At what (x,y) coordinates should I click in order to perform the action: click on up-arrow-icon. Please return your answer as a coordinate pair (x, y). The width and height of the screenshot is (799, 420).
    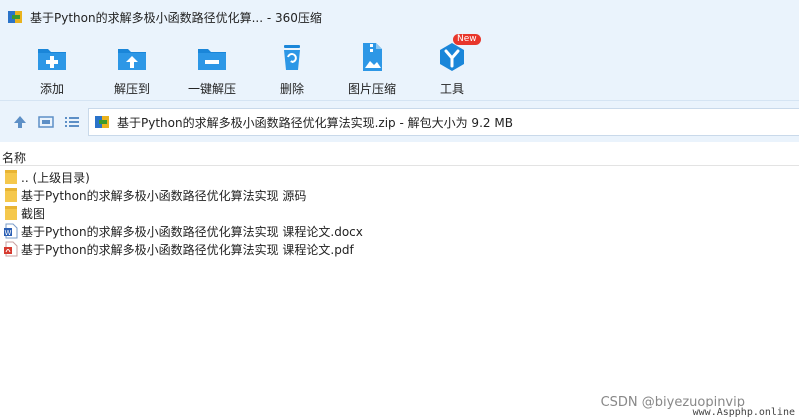
    Looking at the image, I should click on (20, 122).